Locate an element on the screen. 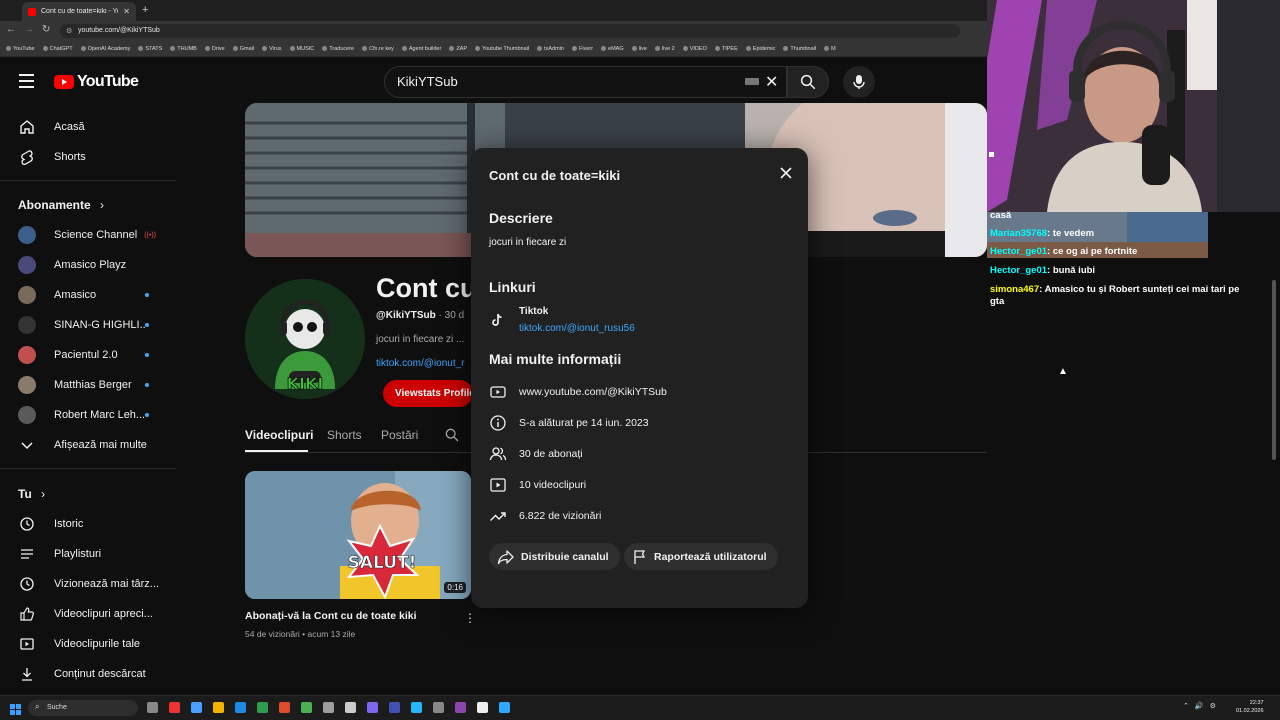 The height and width of the screenshot is (720, 1280). youtube-logo: YouTube is located at coordinates (96, 82).